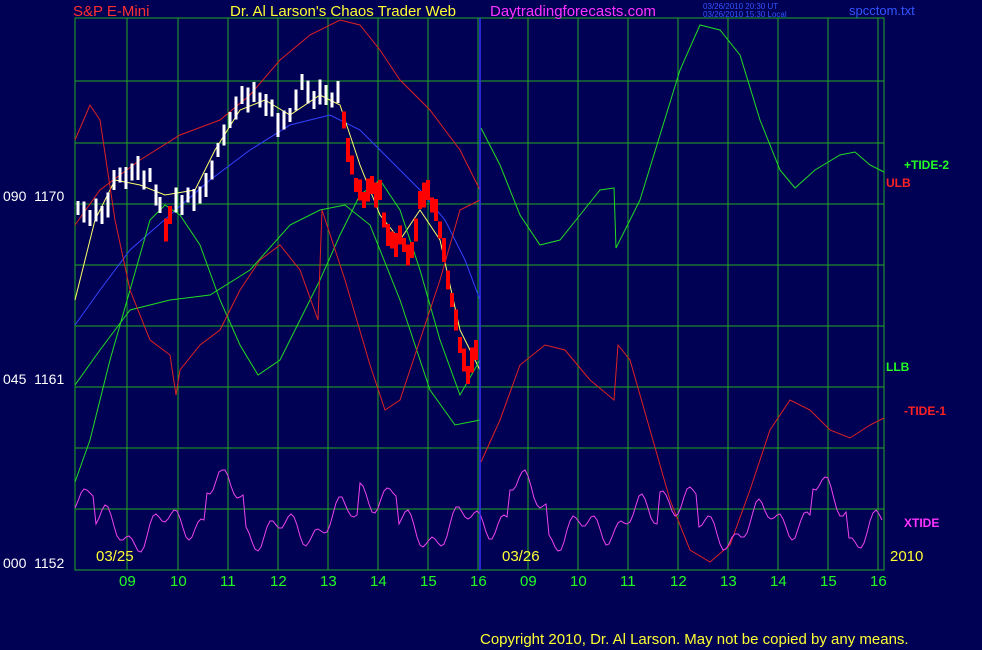  Describe the element at coordinates (115, 556) in the screenshot. I see `date-label-day1: 03/25` at that location.